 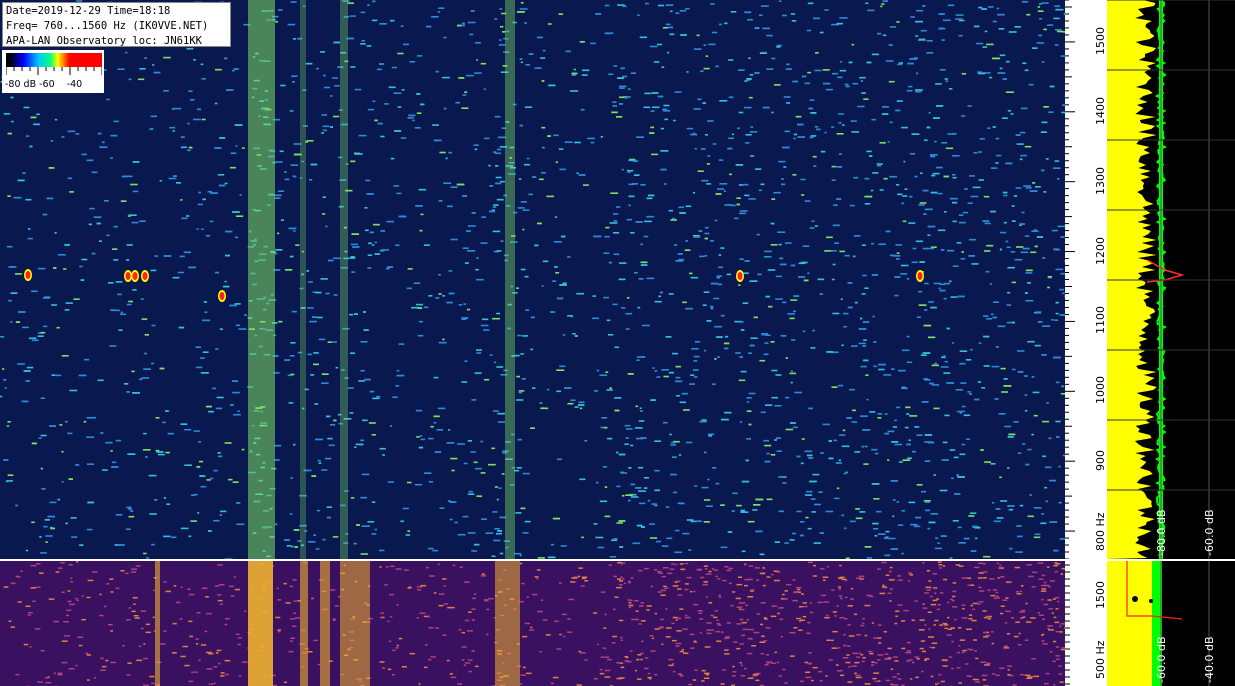 I want to click on color-bar: -80 dB -60 -40, so click(x=53, y=71).